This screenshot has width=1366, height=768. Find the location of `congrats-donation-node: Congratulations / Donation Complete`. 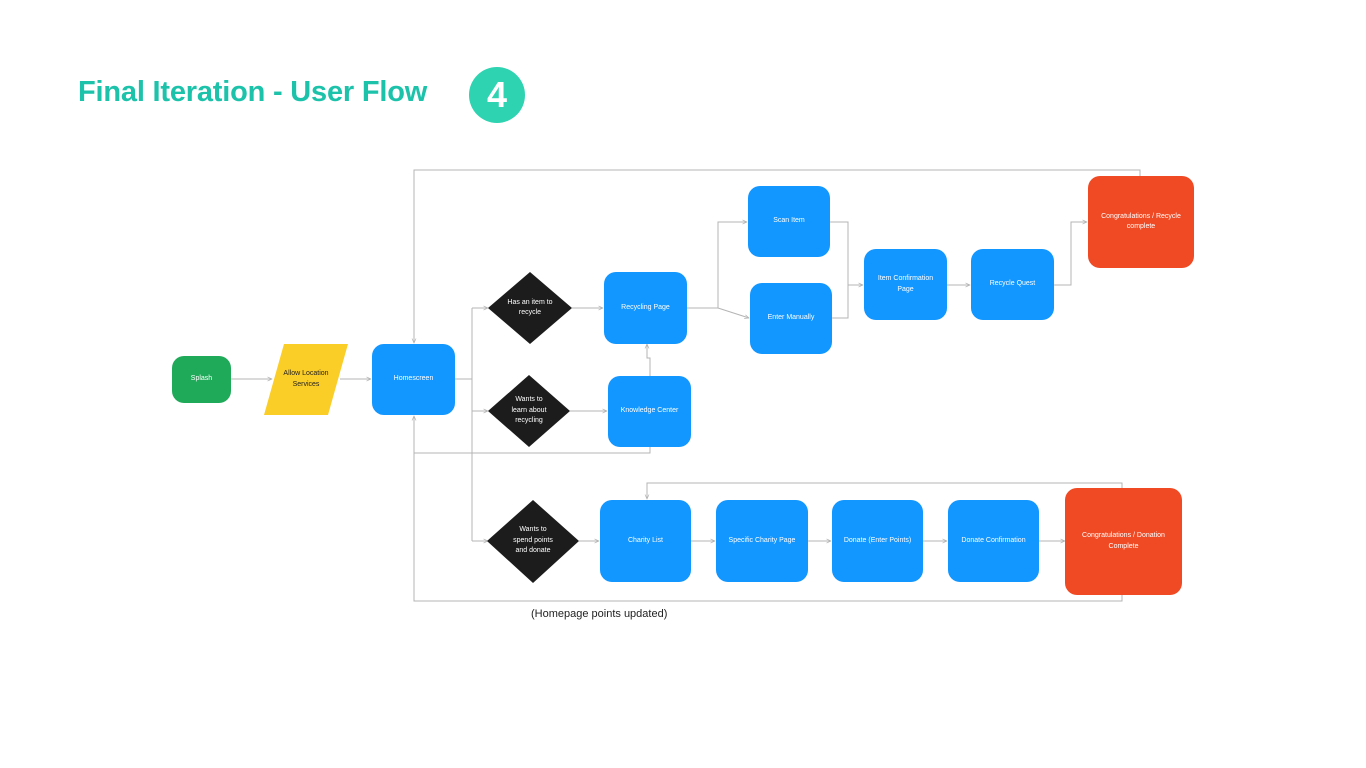

congrats-donation-node: Congratulations / Donation Complete is located at coordinates (1123, 541).